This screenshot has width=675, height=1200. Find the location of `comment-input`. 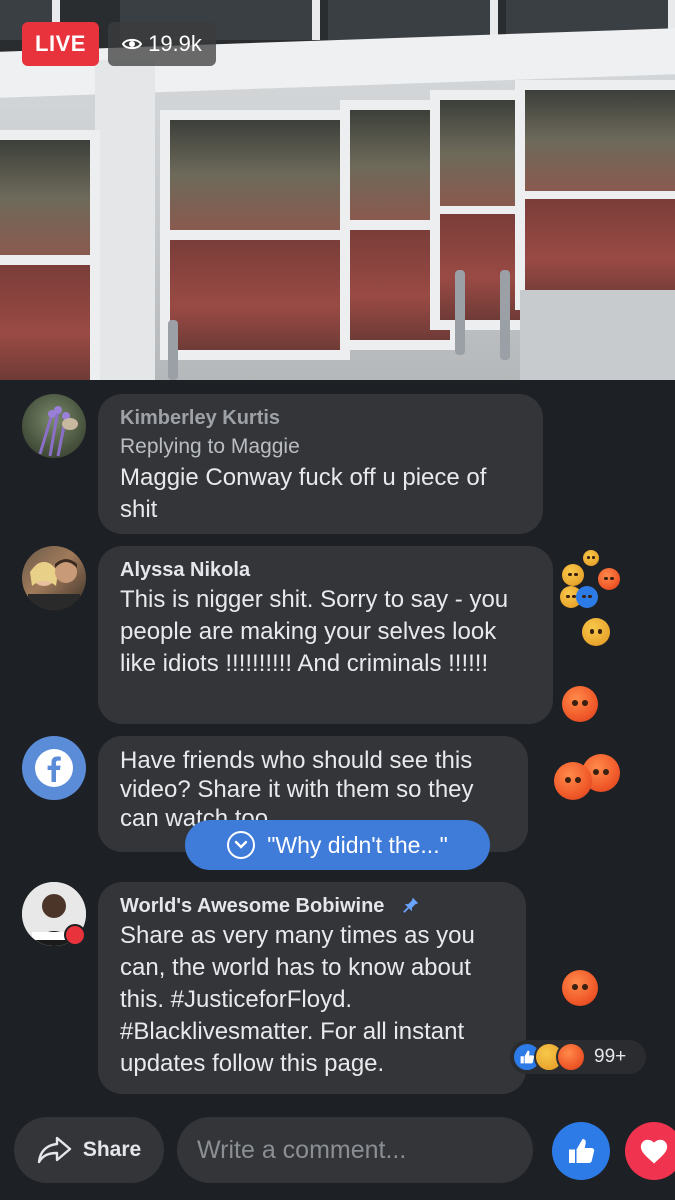

comment-input is located at coordinates (355, 1150).